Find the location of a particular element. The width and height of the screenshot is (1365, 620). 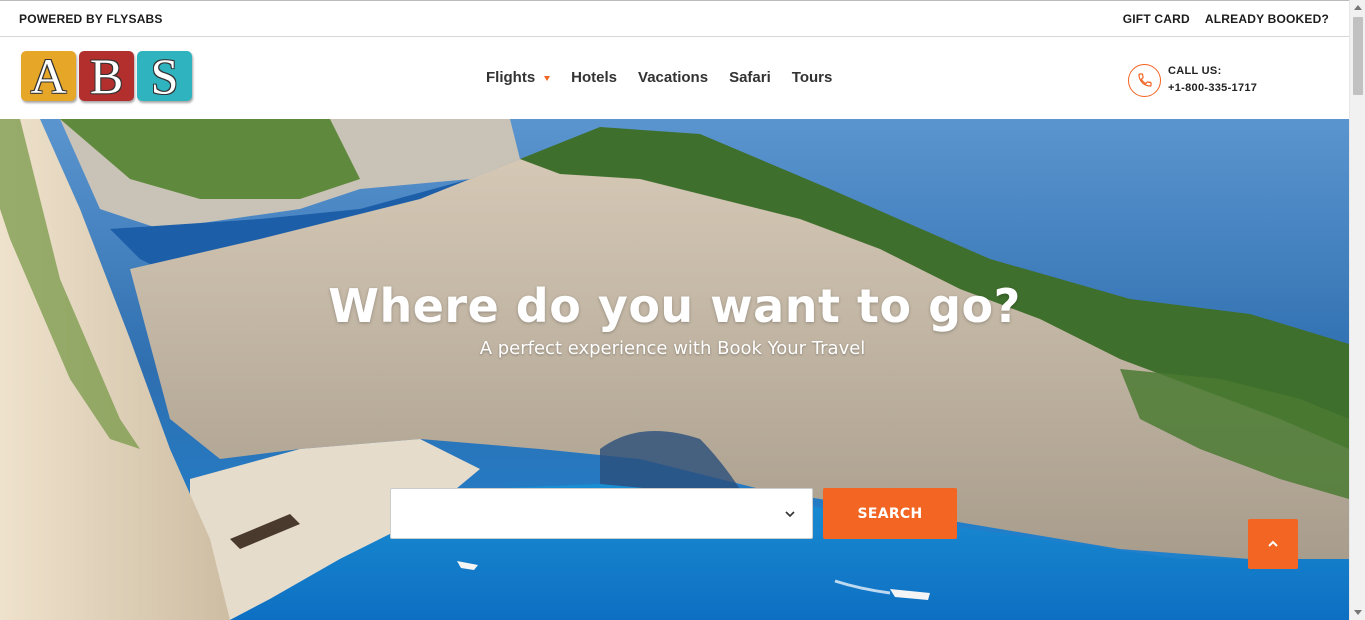

nav-item-label: Safari is located at coordinates (750, 77).